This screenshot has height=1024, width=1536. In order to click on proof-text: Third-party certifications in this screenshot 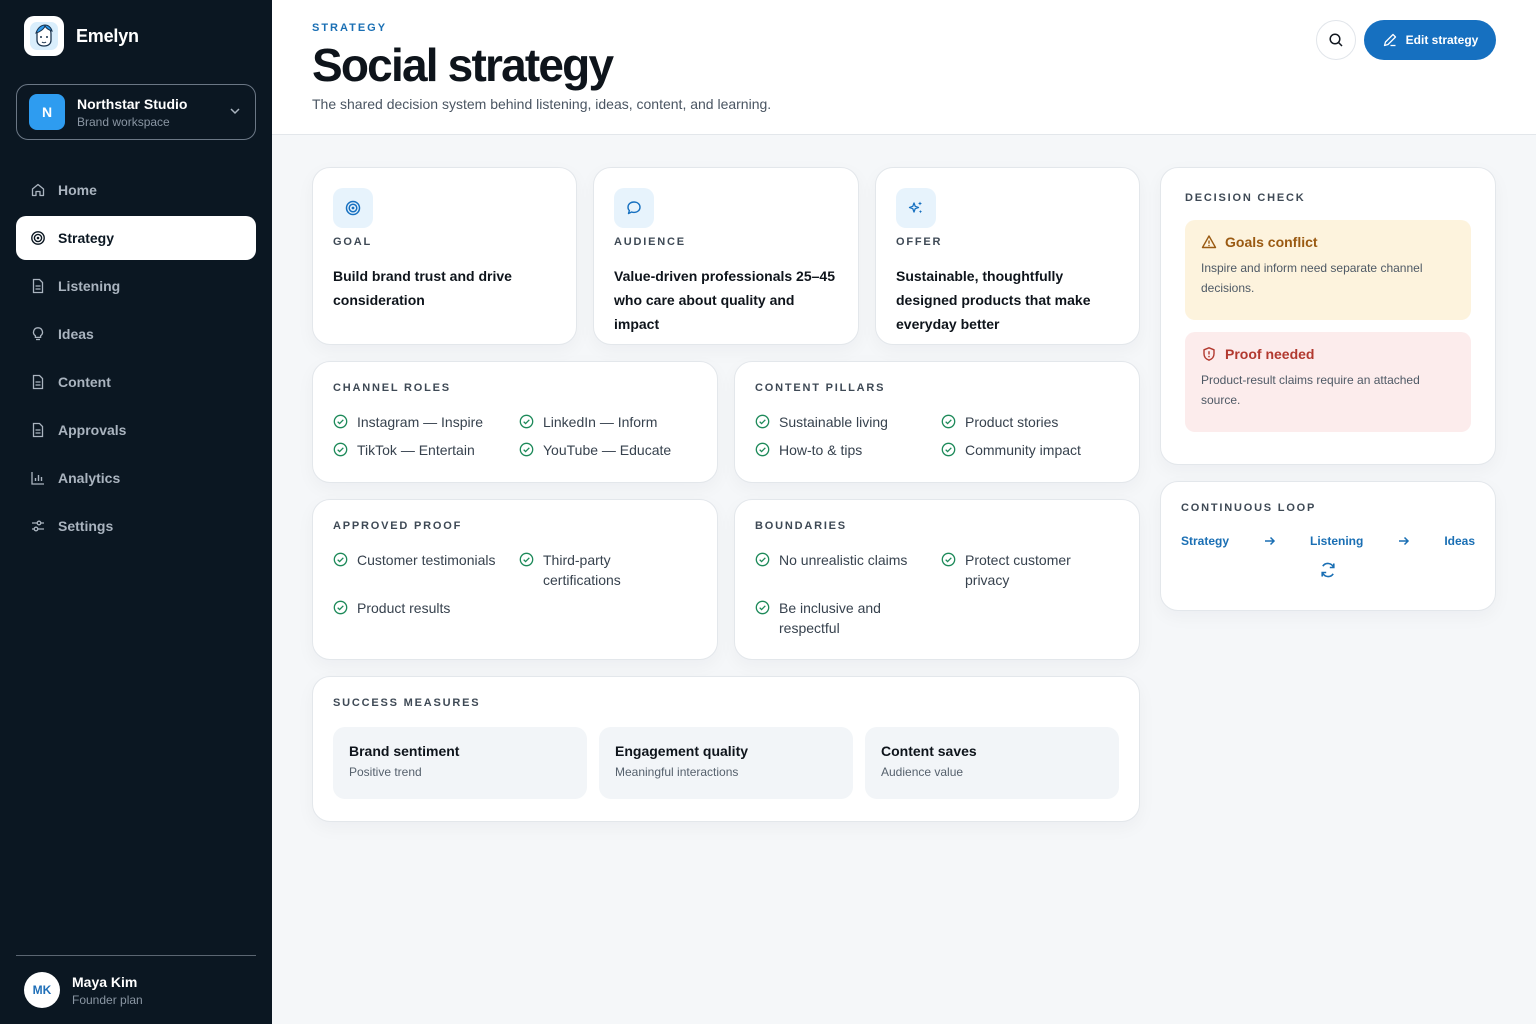, I will do `click(582, 570)`.